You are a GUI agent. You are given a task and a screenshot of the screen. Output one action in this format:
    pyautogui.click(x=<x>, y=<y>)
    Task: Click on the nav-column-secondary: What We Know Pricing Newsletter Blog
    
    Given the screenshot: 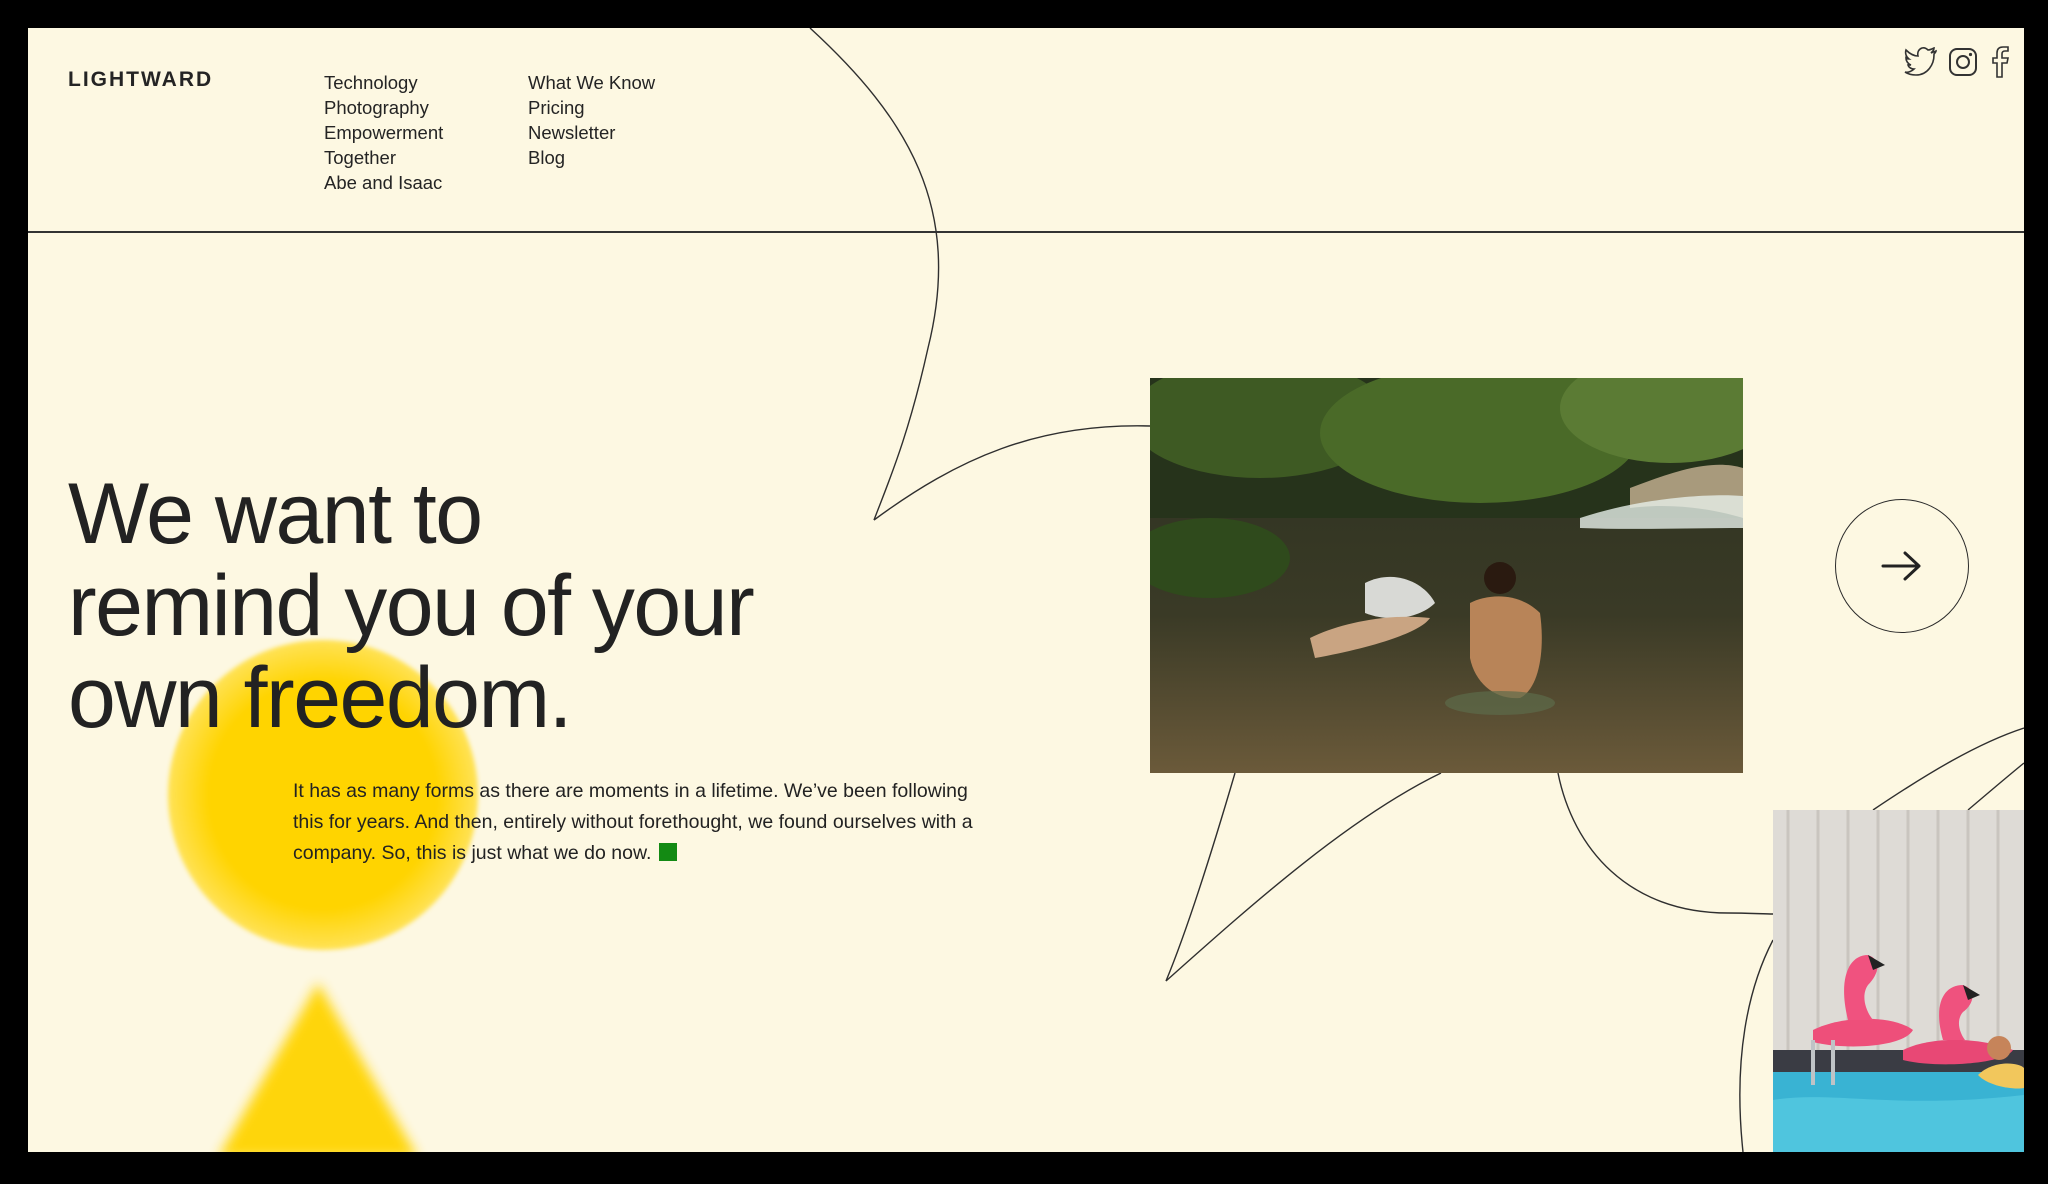 What is the action you would take?
    pyautogui.click(x=591, y=120)
    